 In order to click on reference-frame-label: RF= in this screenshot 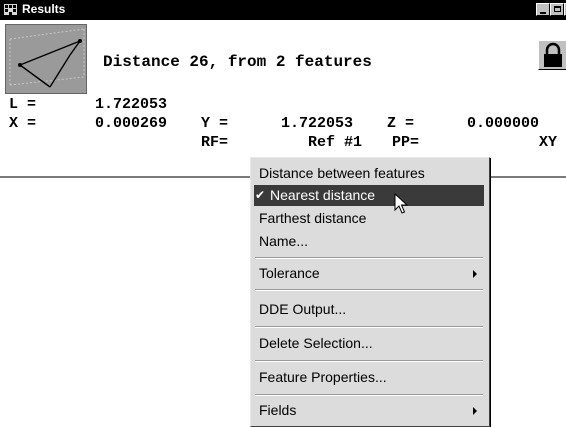, I will do `click(215, 142)`.